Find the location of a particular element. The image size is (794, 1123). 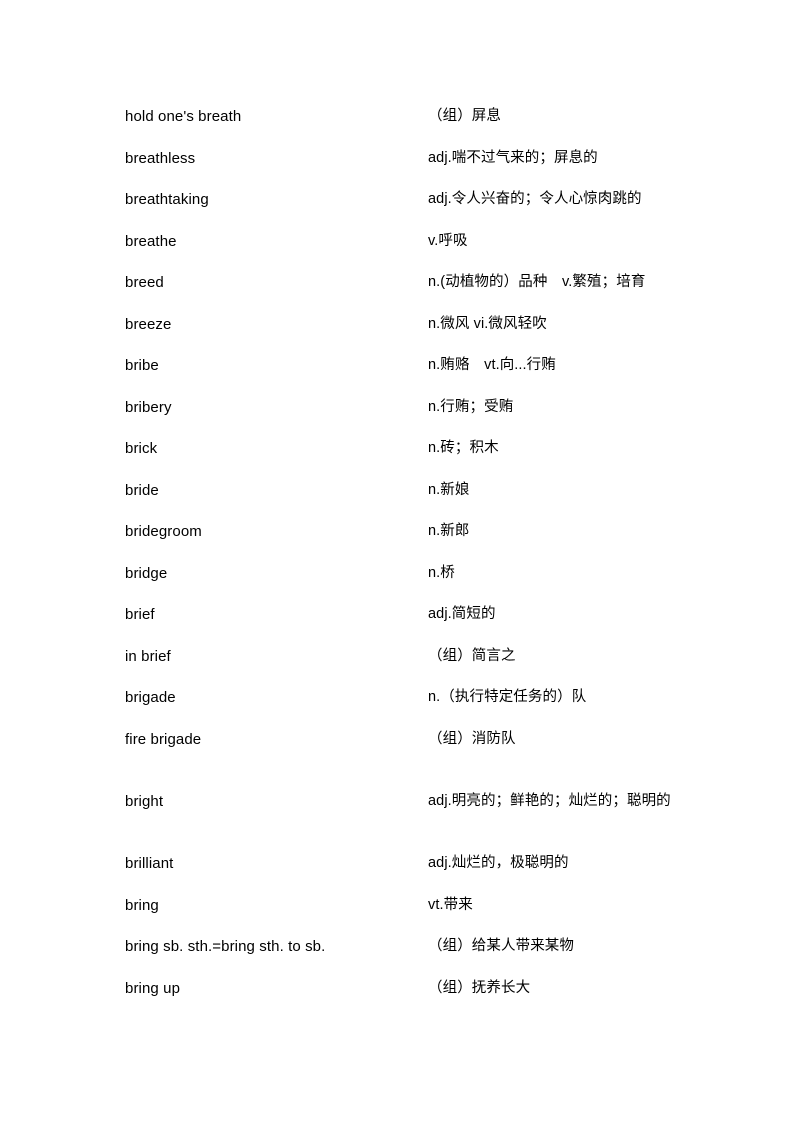

vocabulary-term: bring sb. sth.=bring sth. to sb. is located at coordinates (225, 946).